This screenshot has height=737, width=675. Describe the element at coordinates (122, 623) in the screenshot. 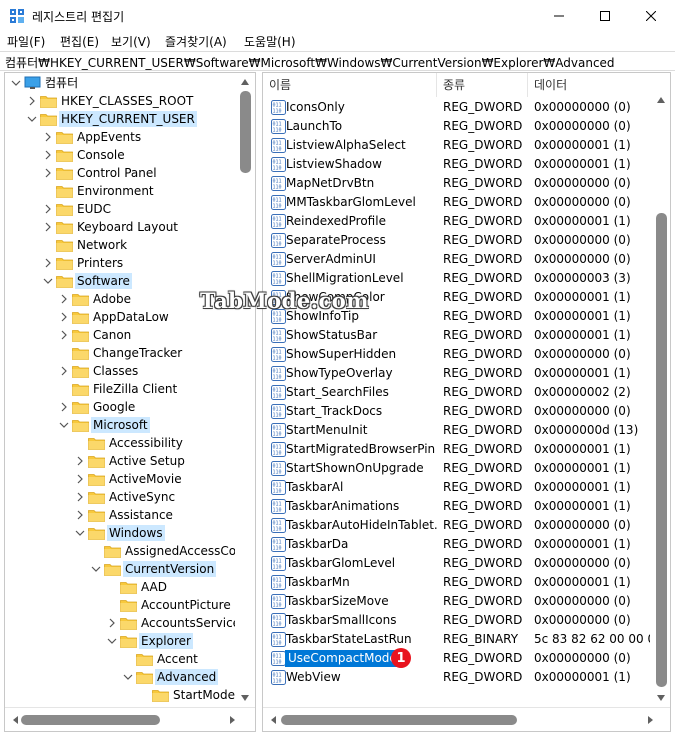

I see `tree-node: AccountsService` at that location.